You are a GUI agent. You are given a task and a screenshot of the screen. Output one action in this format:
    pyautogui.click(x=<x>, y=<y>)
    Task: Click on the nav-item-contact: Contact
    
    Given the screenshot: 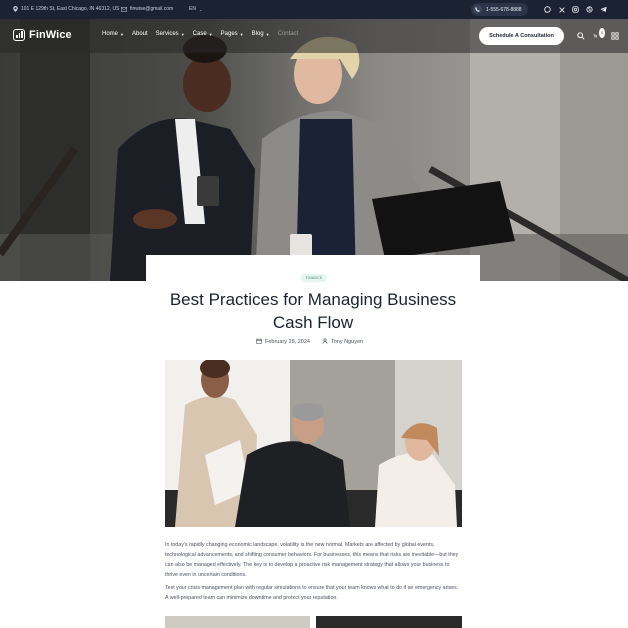 What is the action you would take?
    pyautogui.click(x=288, y=34)
    